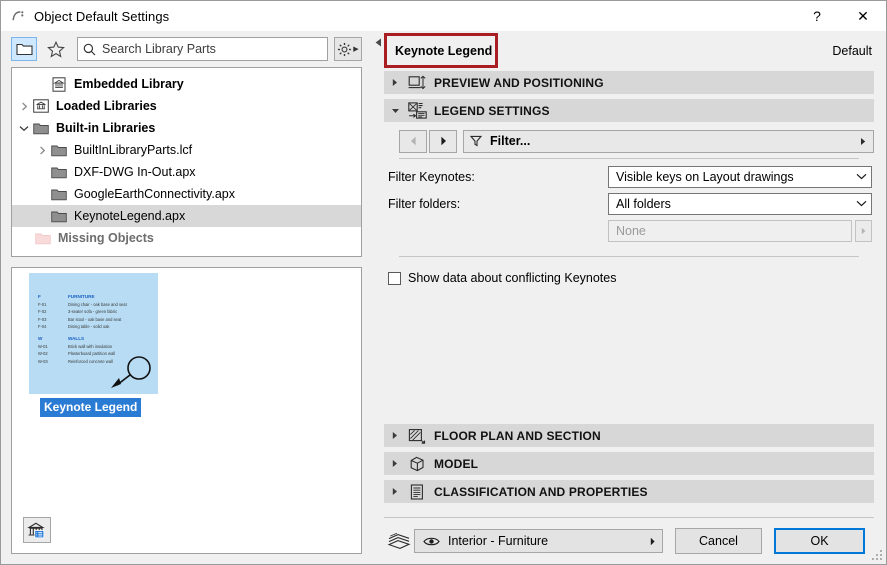  I want to click on previous-keynote-button, so click(413, 141).